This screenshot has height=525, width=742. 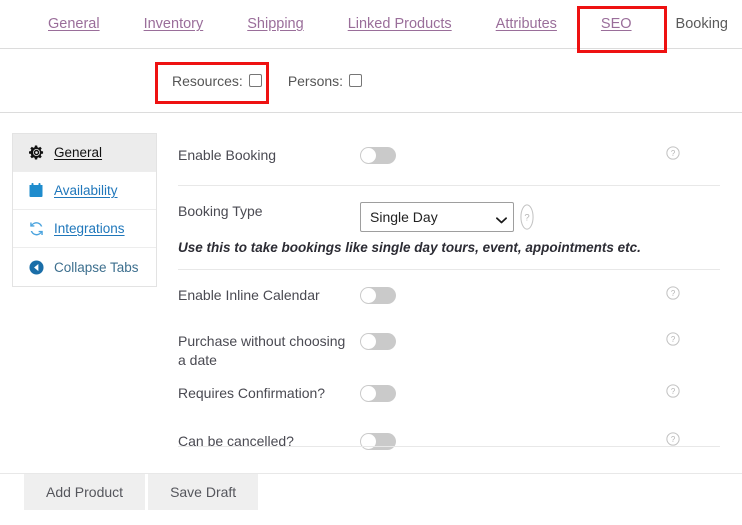 I want to click on add-product-button: Add Product, so click(x=85, y=492).